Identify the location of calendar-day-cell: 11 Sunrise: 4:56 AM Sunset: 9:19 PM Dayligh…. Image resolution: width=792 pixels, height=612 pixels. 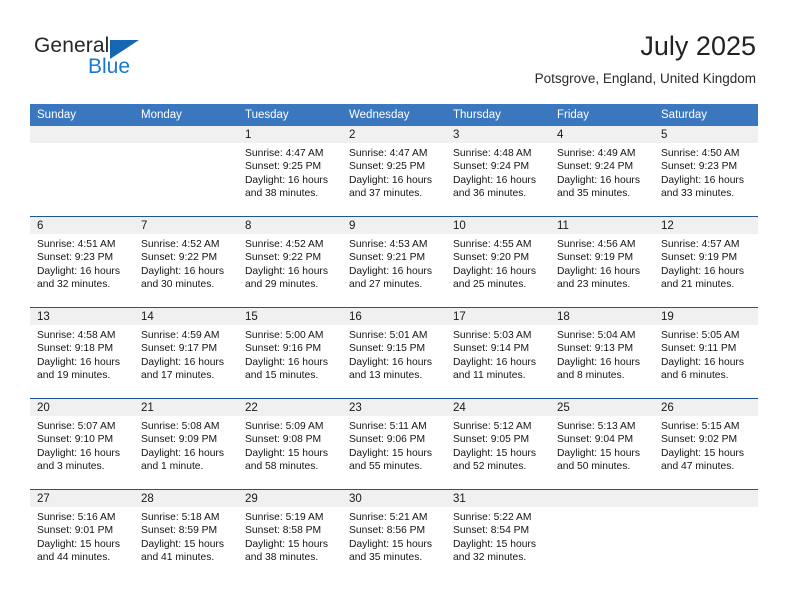
(602, 262).